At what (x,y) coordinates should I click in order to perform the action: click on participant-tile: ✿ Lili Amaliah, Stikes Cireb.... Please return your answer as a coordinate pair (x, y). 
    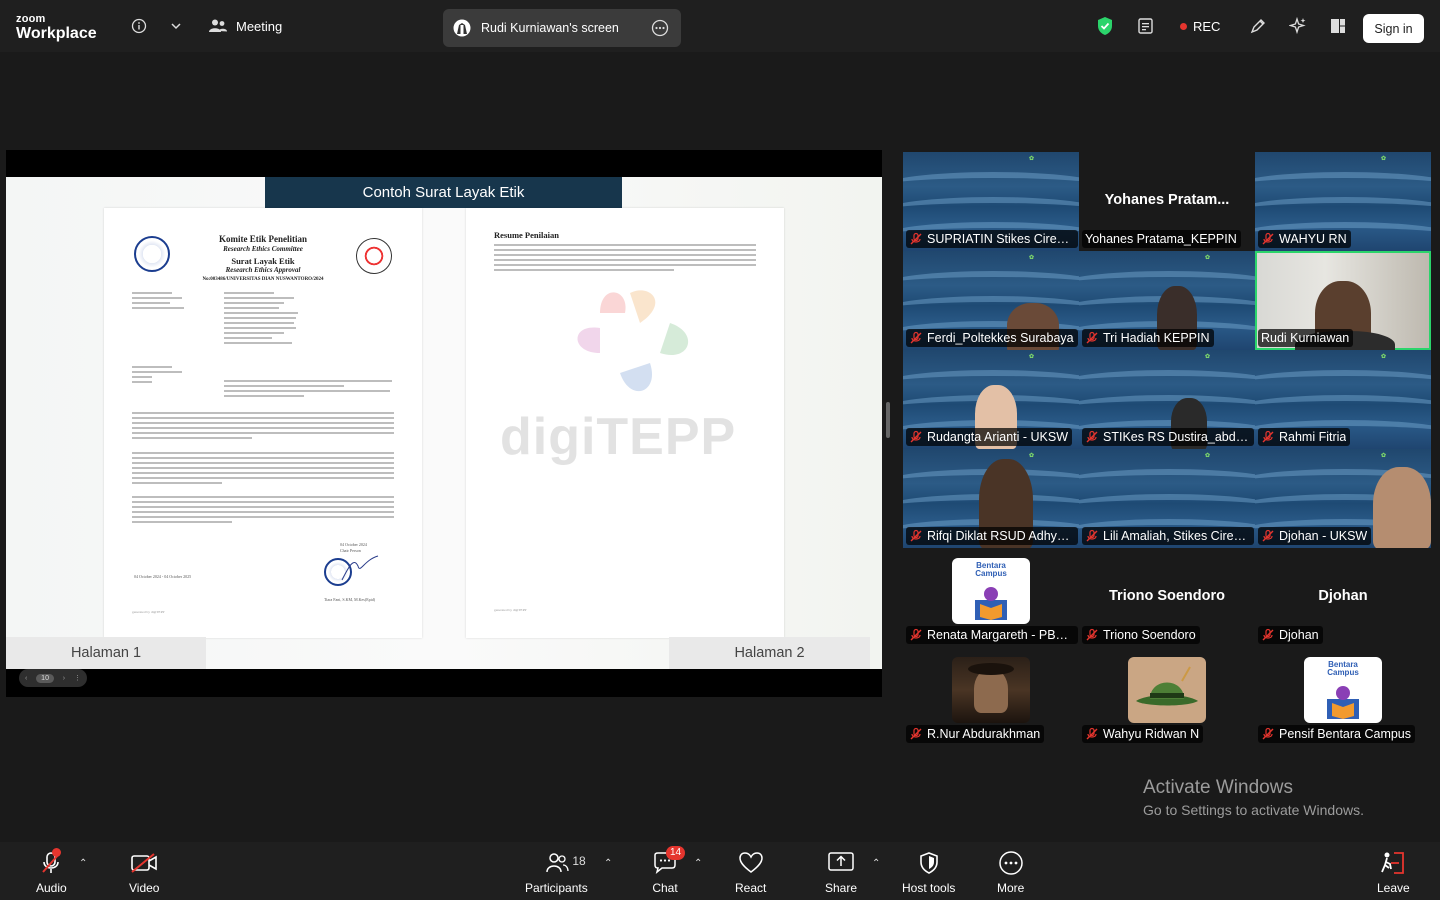
    Looking at the image, I should click on (1167, 498).